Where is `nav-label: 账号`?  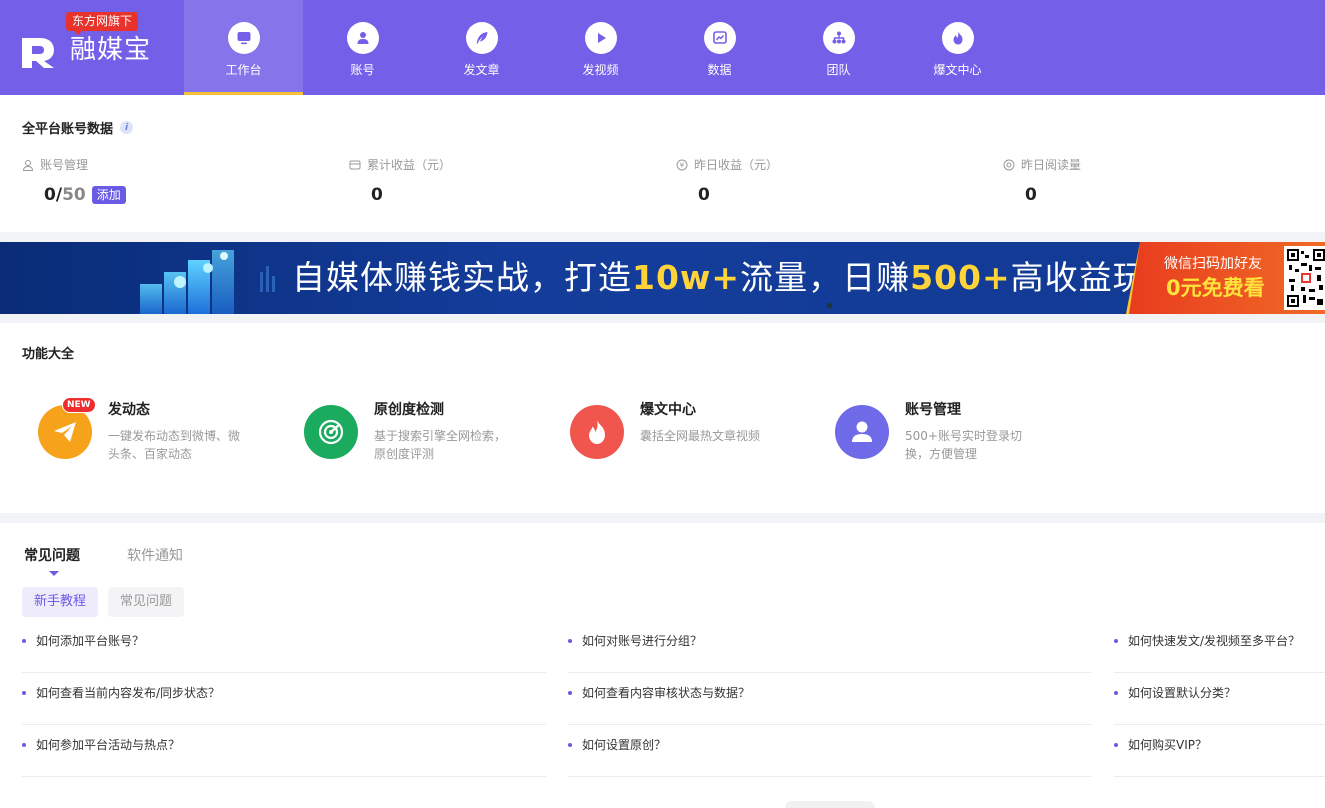 nav-label: 账号 is located at coordinates (362, 70).